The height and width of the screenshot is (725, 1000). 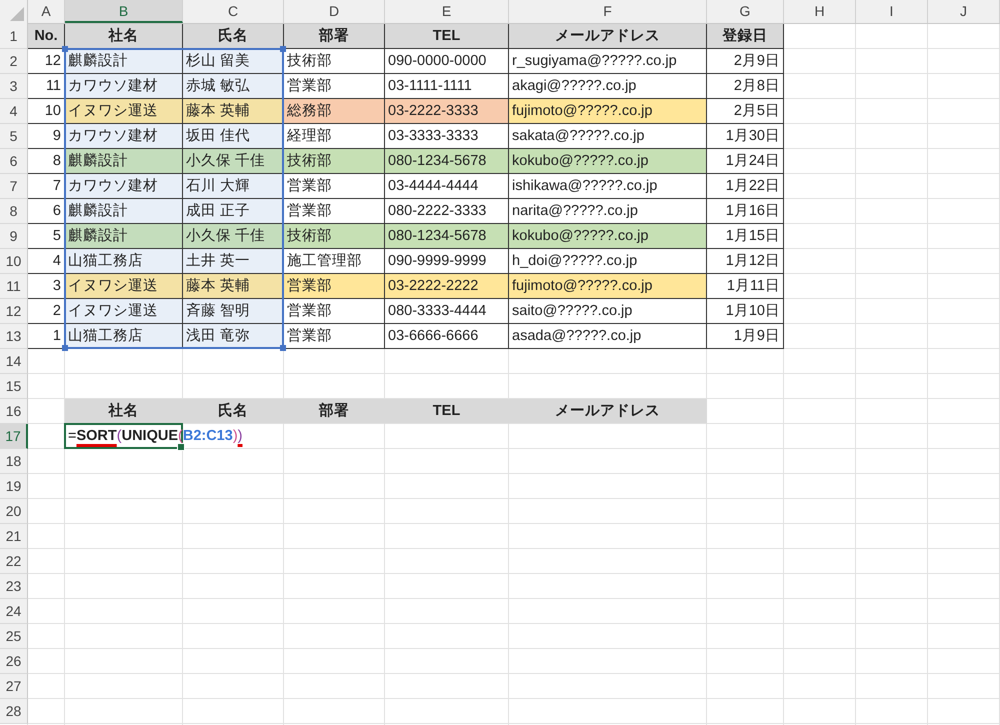 I want to click on row-header: 10, so click(x=14, y=261).